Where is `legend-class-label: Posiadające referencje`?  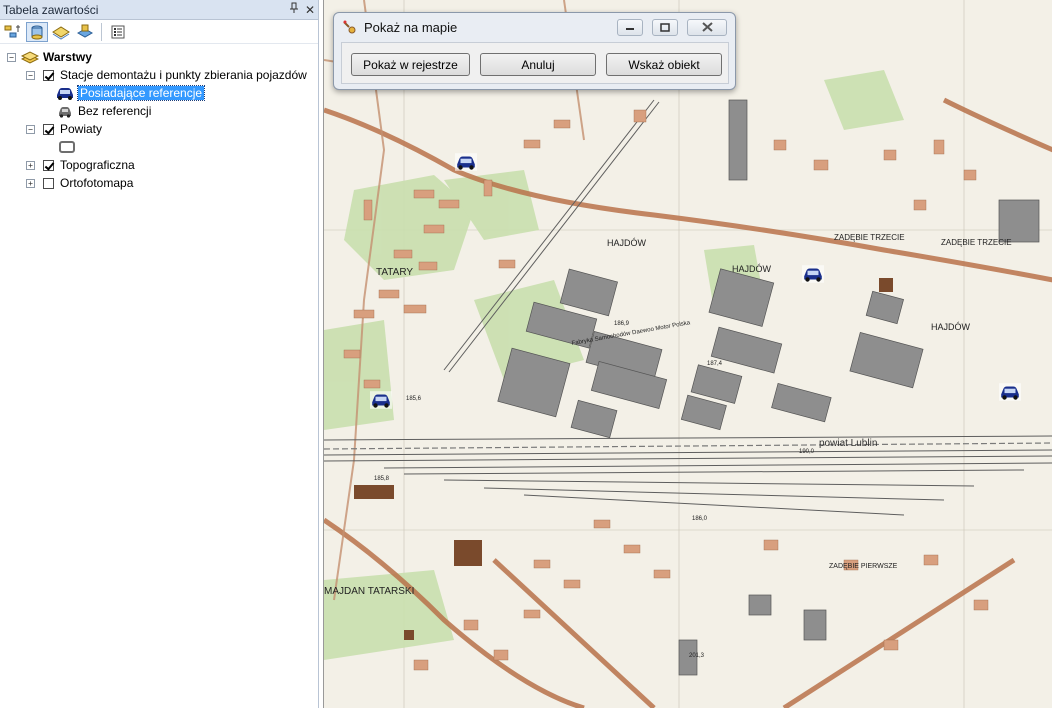
legend-class-label: Posiadające referencje is located at coordinates (141, 93).